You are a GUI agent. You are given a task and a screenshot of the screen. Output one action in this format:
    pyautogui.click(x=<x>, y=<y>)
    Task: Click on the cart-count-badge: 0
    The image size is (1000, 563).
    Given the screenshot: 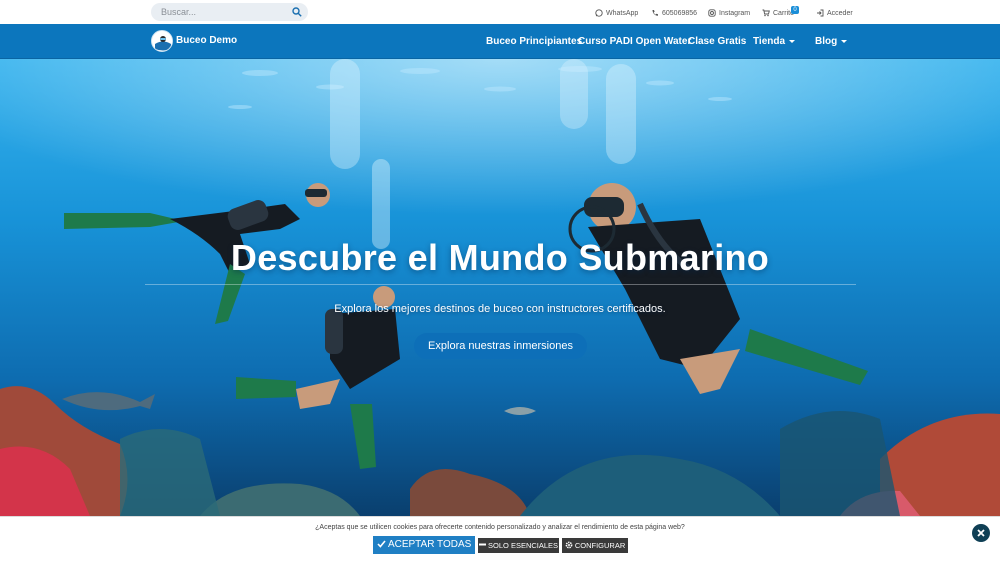 What is the action you would take?
    pyautogui.click(x=795, y=10)
    